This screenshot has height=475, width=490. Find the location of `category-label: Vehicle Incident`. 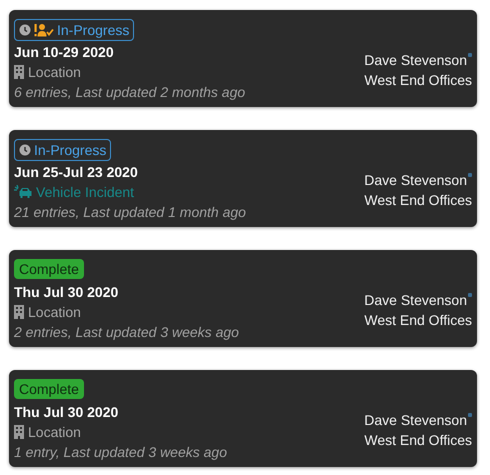

category-label: Vehicle Incident is located at coordinates (85, 192).